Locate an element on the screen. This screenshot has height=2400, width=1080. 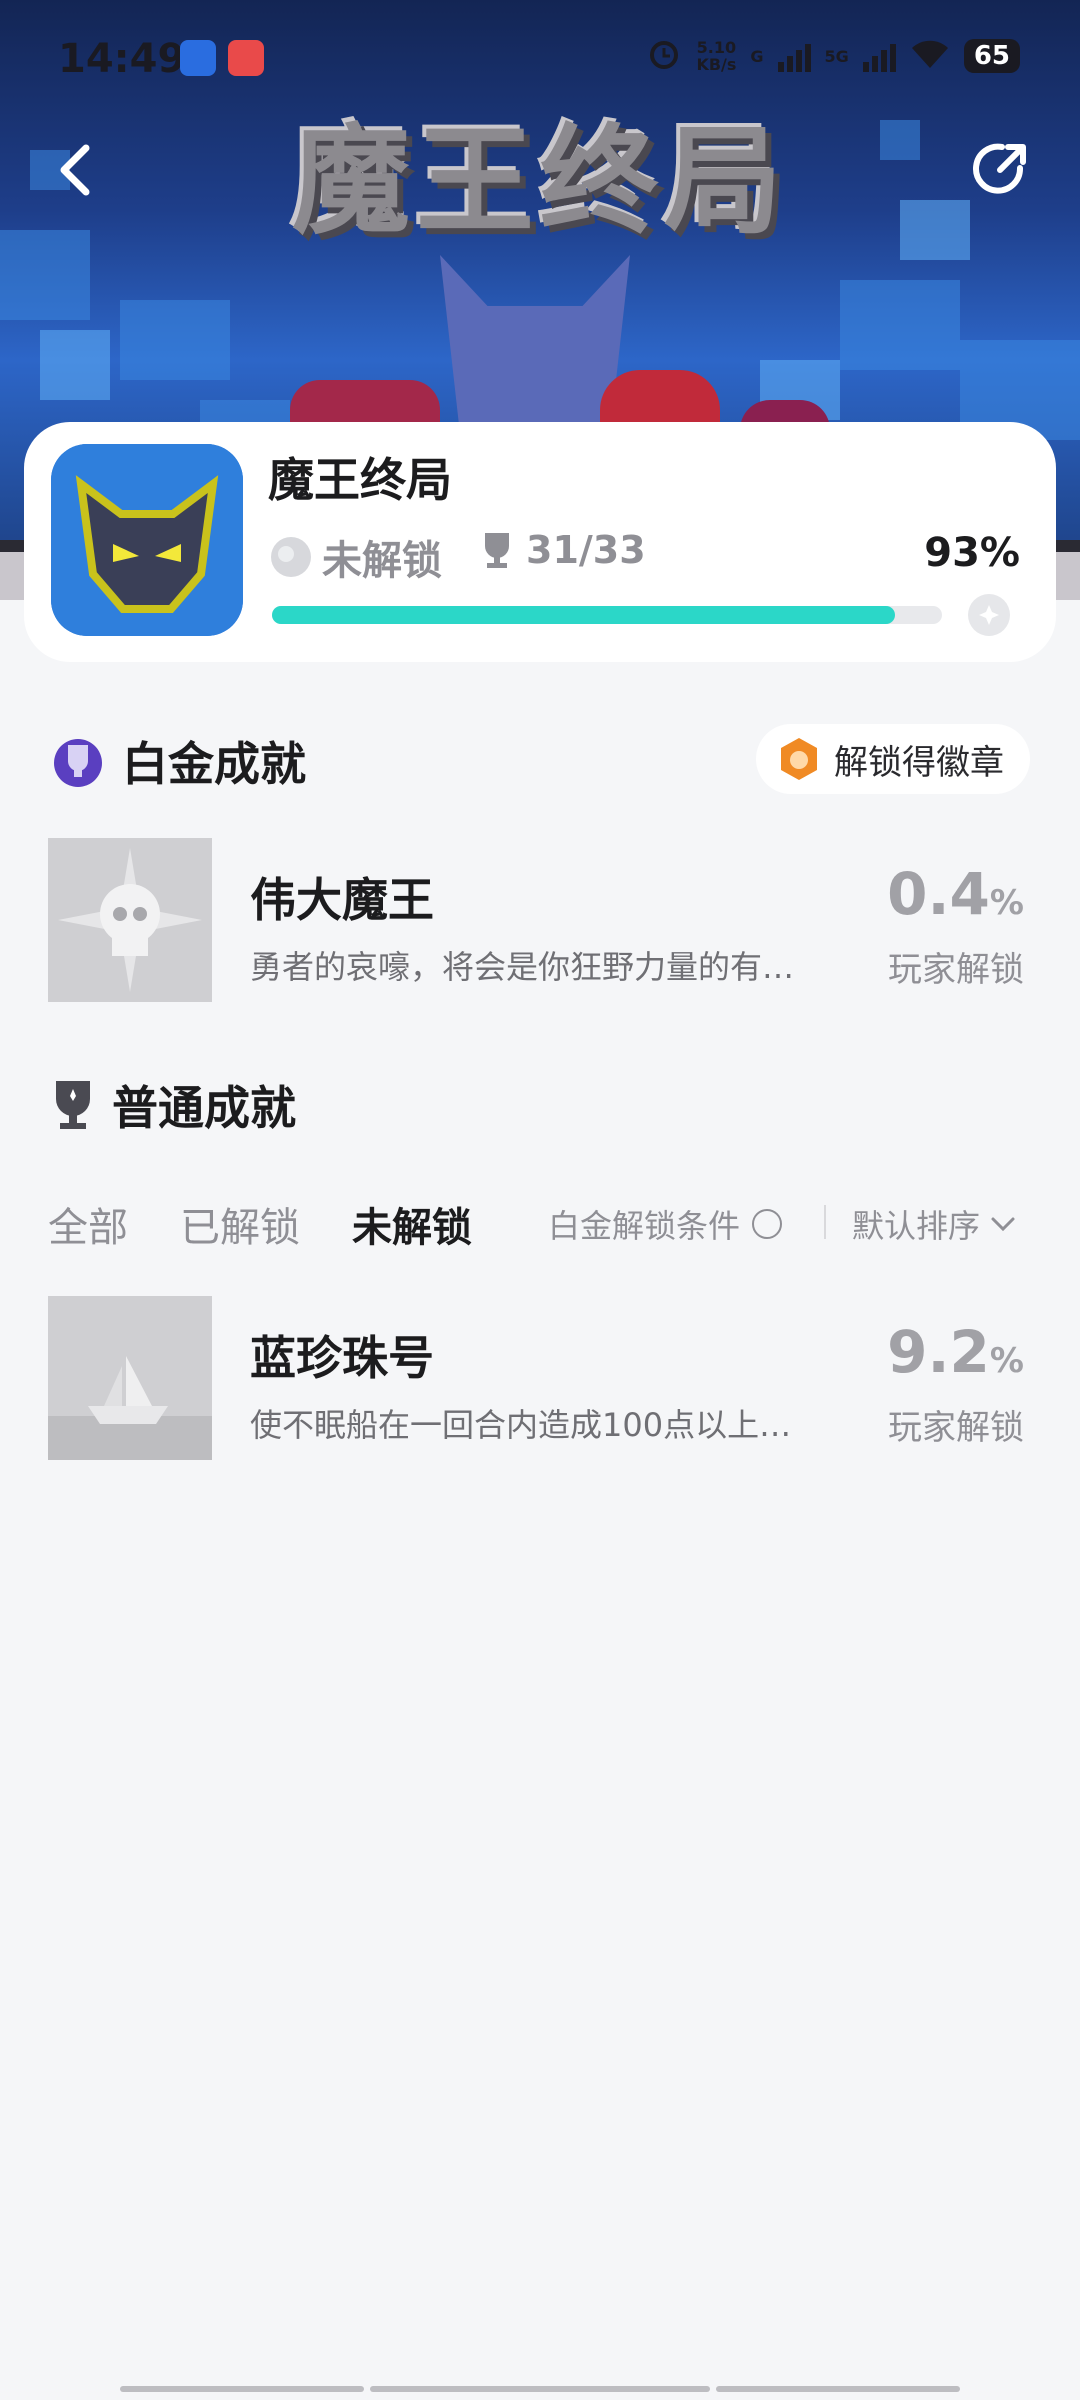
network-speed: 5.10 KB/s is located at coordinates (716, 56).